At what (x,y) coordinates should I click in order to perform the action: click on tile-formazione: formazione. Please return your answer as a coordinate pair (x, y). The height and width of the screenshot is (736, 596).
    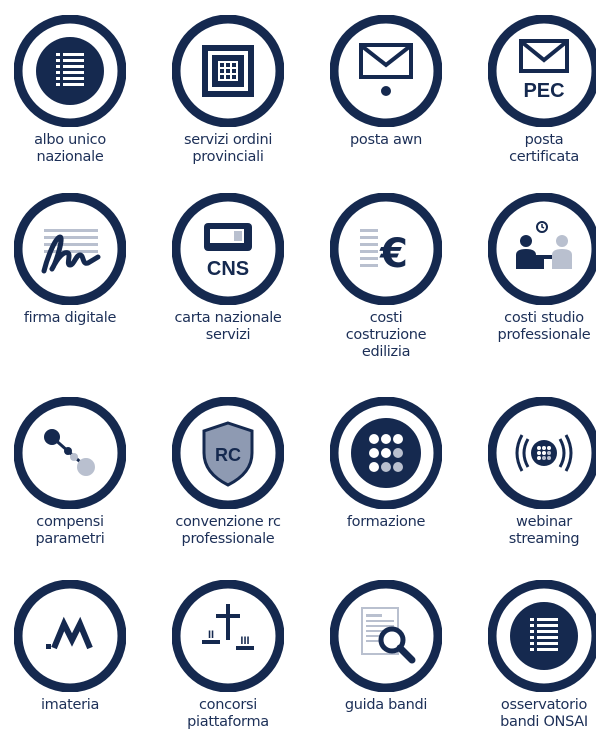
    Looking at the image, I should click on (386, 464).